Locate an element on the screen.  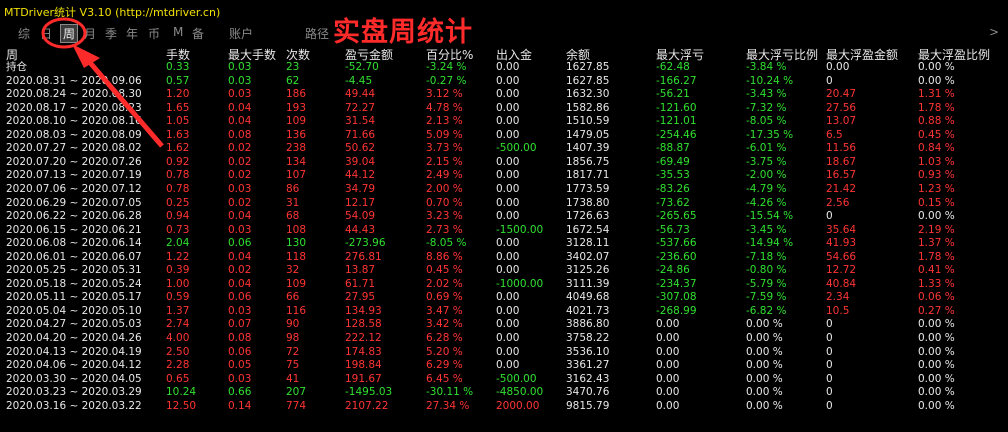
cell-period: 2020.04.27 ~ 2020.05.03 is located at coordinates (74, 324).